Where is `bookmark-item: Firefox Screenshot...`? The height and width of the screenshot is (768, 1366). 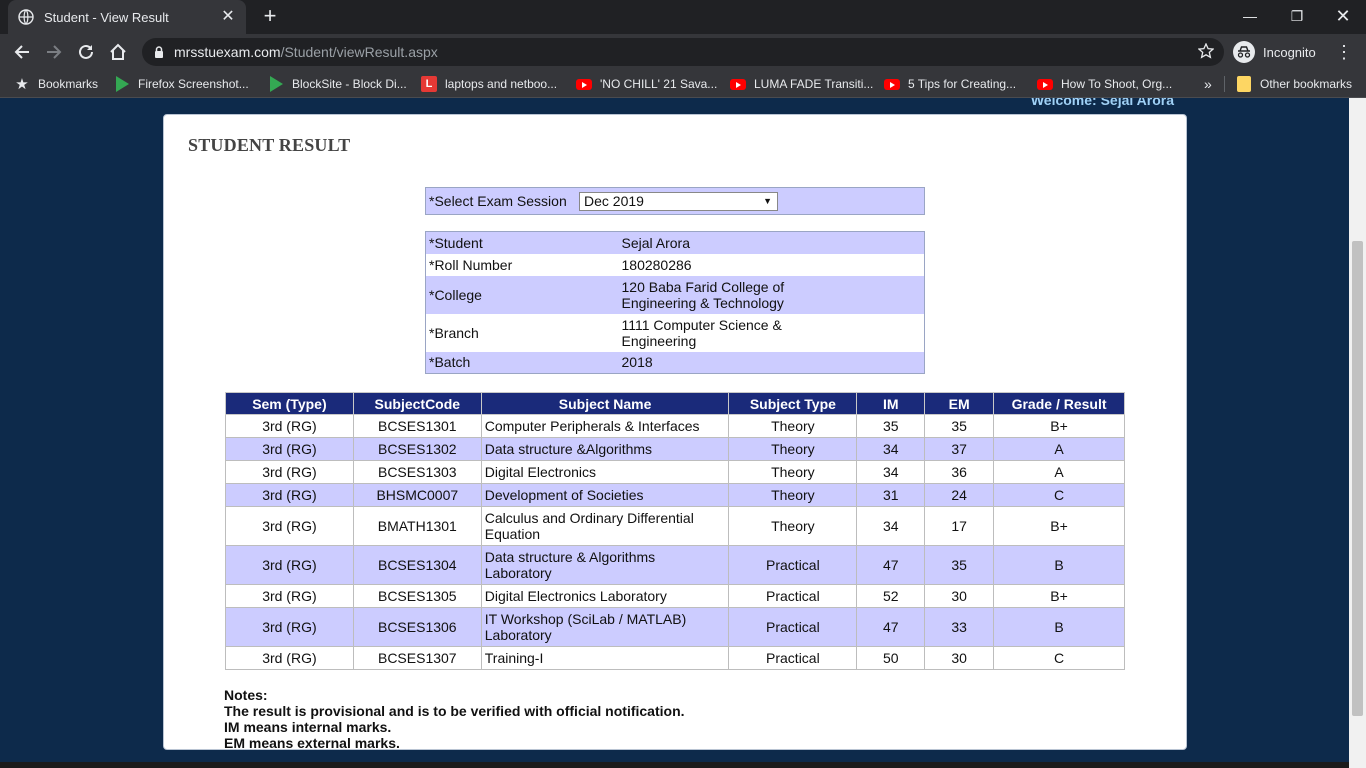 bookmark-item: Firefox Screenshot... is located at coordinates (181, 84).